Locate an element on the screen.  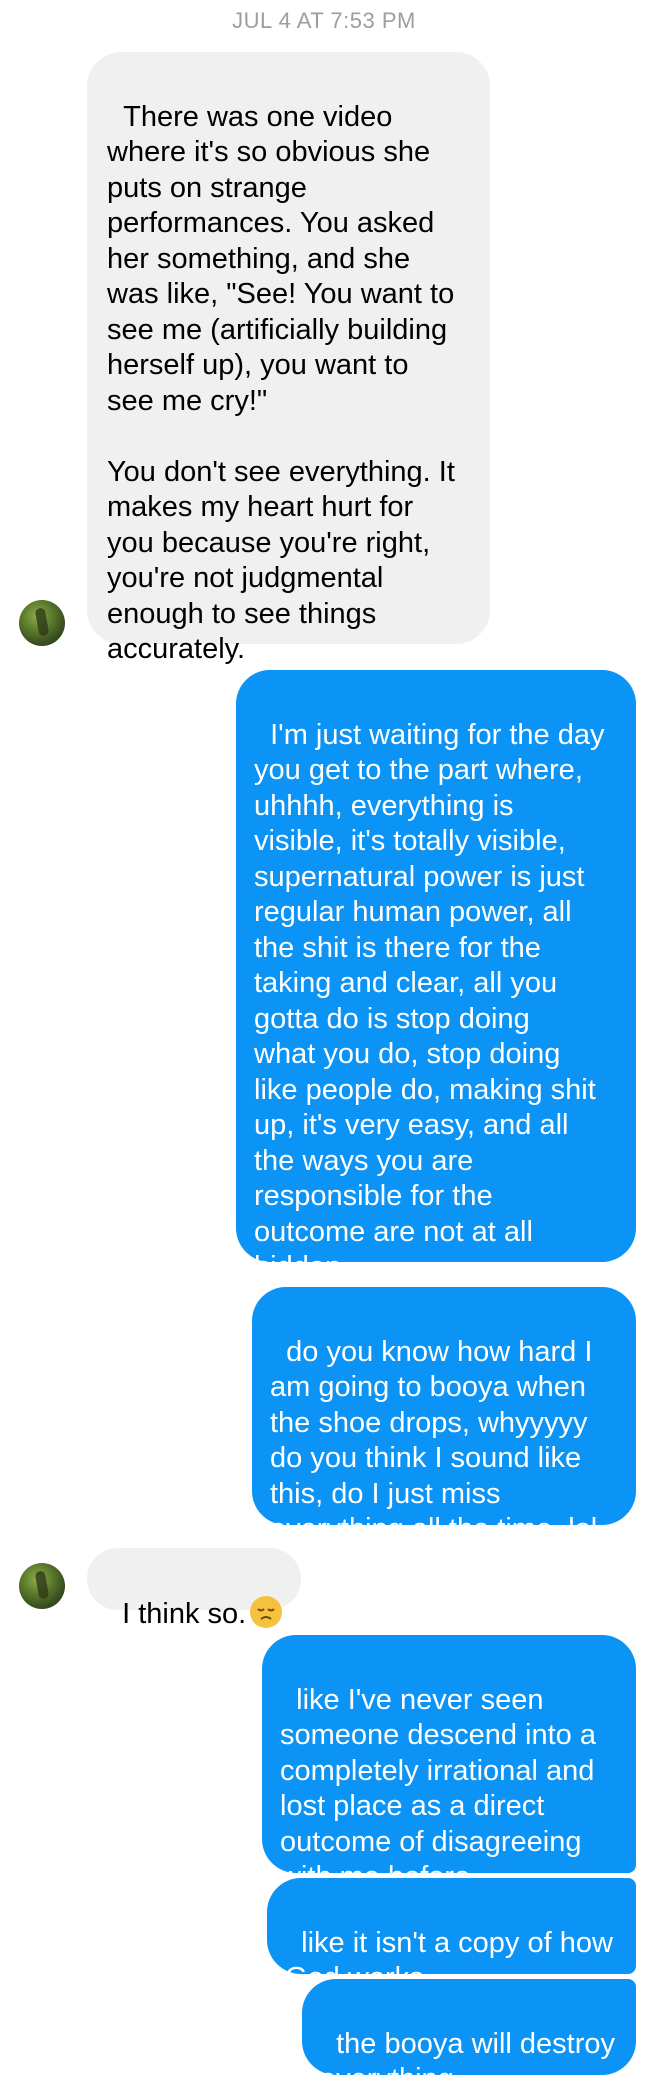
disappointed-face-icon is located at coordinates (266, 1611).